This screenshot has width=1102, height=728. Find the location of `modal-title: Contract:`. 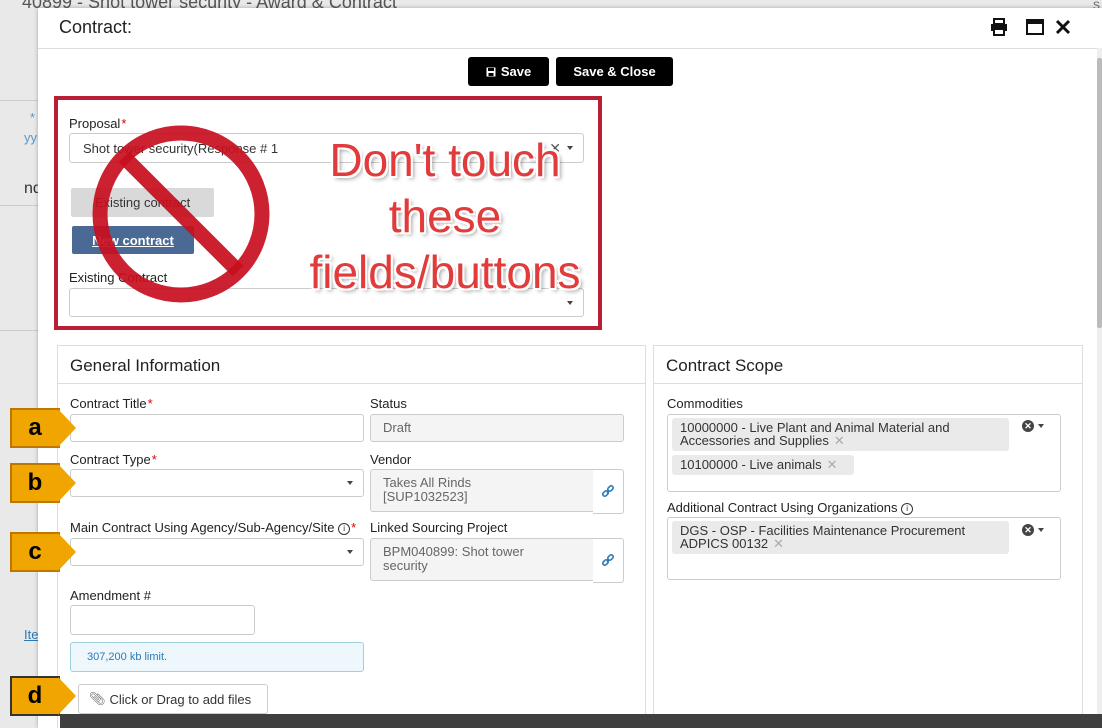

modal-title: Contract: is located at coordinates (96, 27).